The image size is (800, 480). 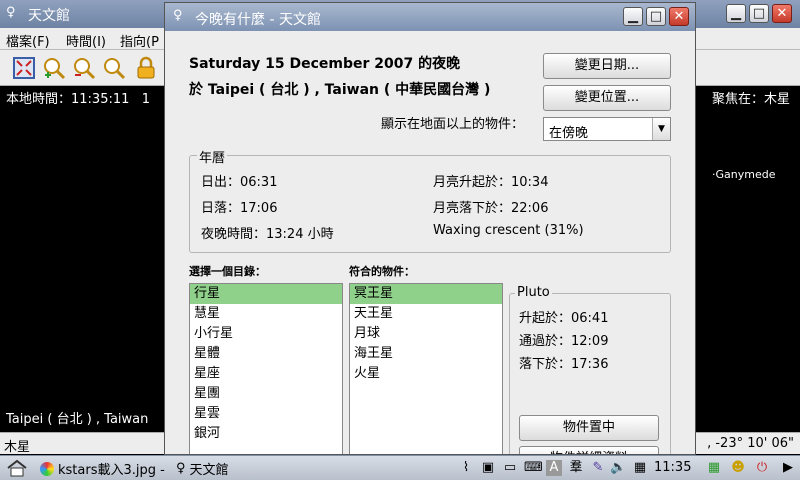 I want to click on smiley-icon: ☻, so click(x=738, y=468).